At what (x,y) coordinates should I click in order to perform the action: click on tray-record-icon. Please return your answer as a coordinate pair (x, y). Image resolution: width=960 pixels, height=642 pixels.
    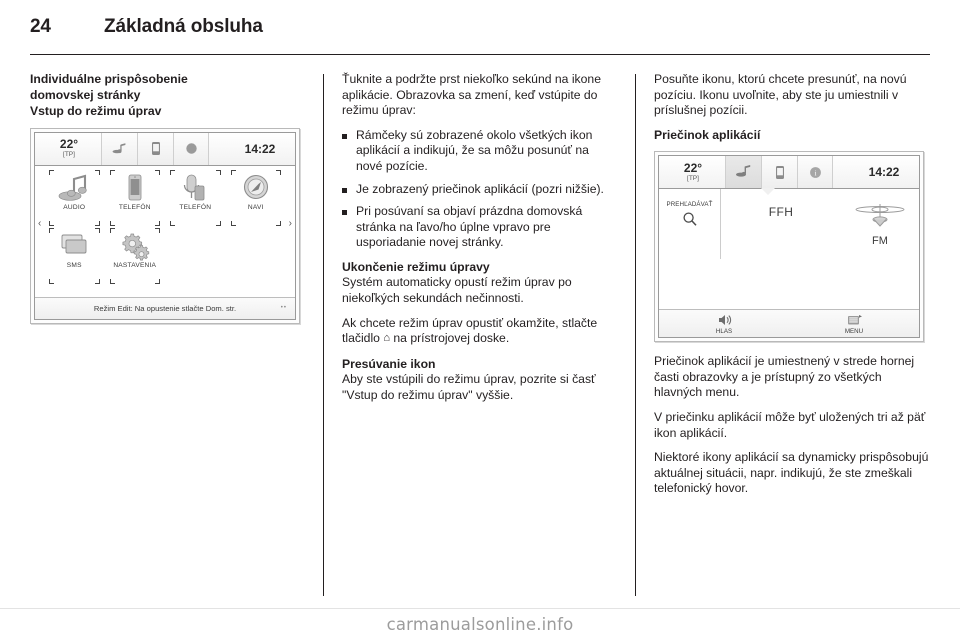
    Looking at the image, I should click on (191, 148).